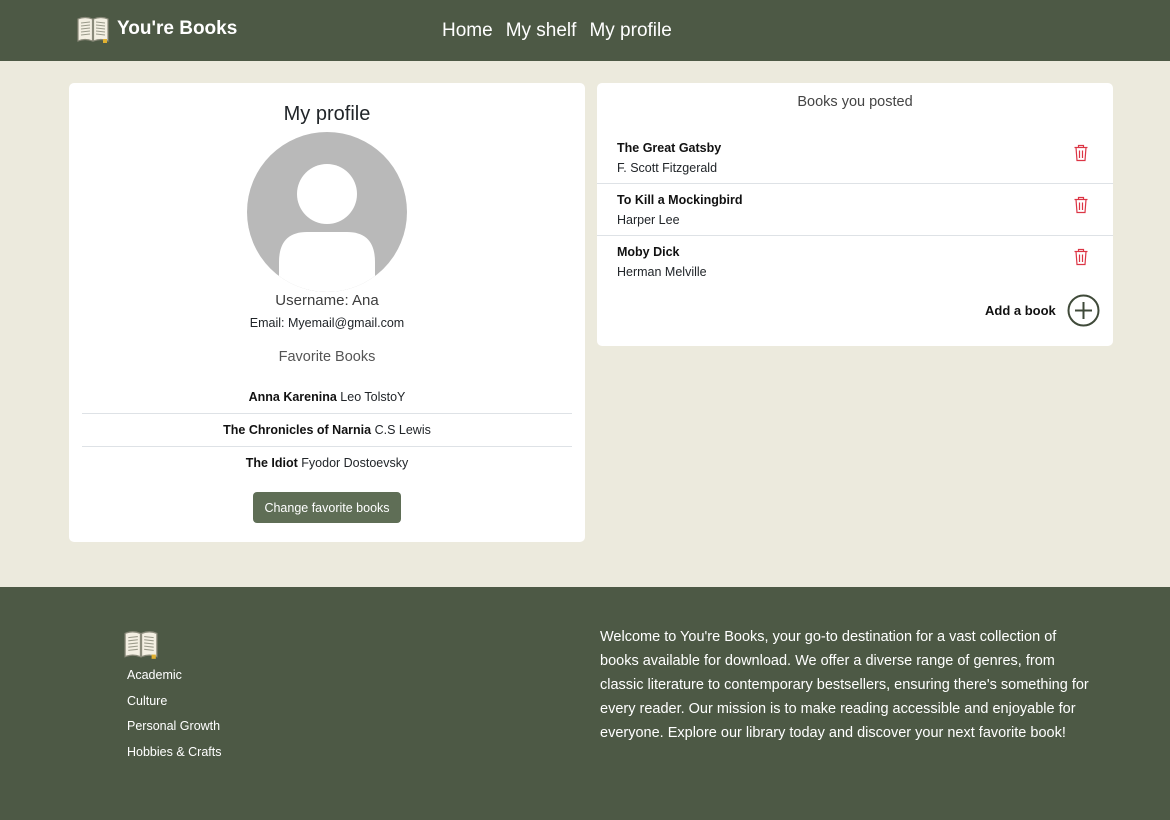 The height and width of the screenshot is (820, 1170). I want to click on book-title: Moby Dick, so click(648, 252).